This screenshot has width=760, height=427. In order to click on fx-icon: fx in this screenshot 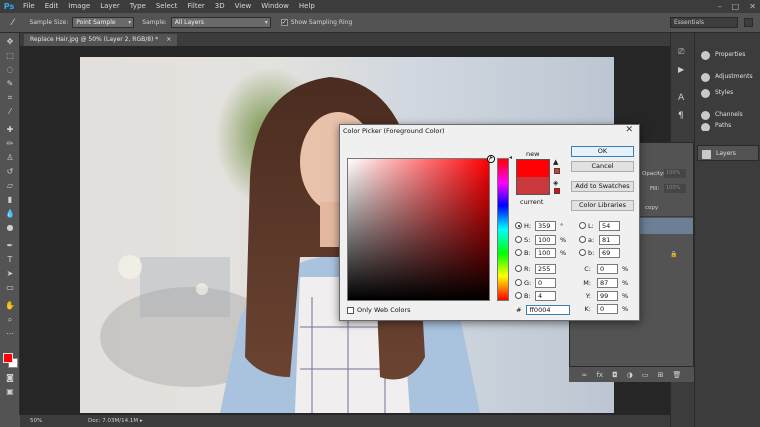, I will do `click(599, 375)`.